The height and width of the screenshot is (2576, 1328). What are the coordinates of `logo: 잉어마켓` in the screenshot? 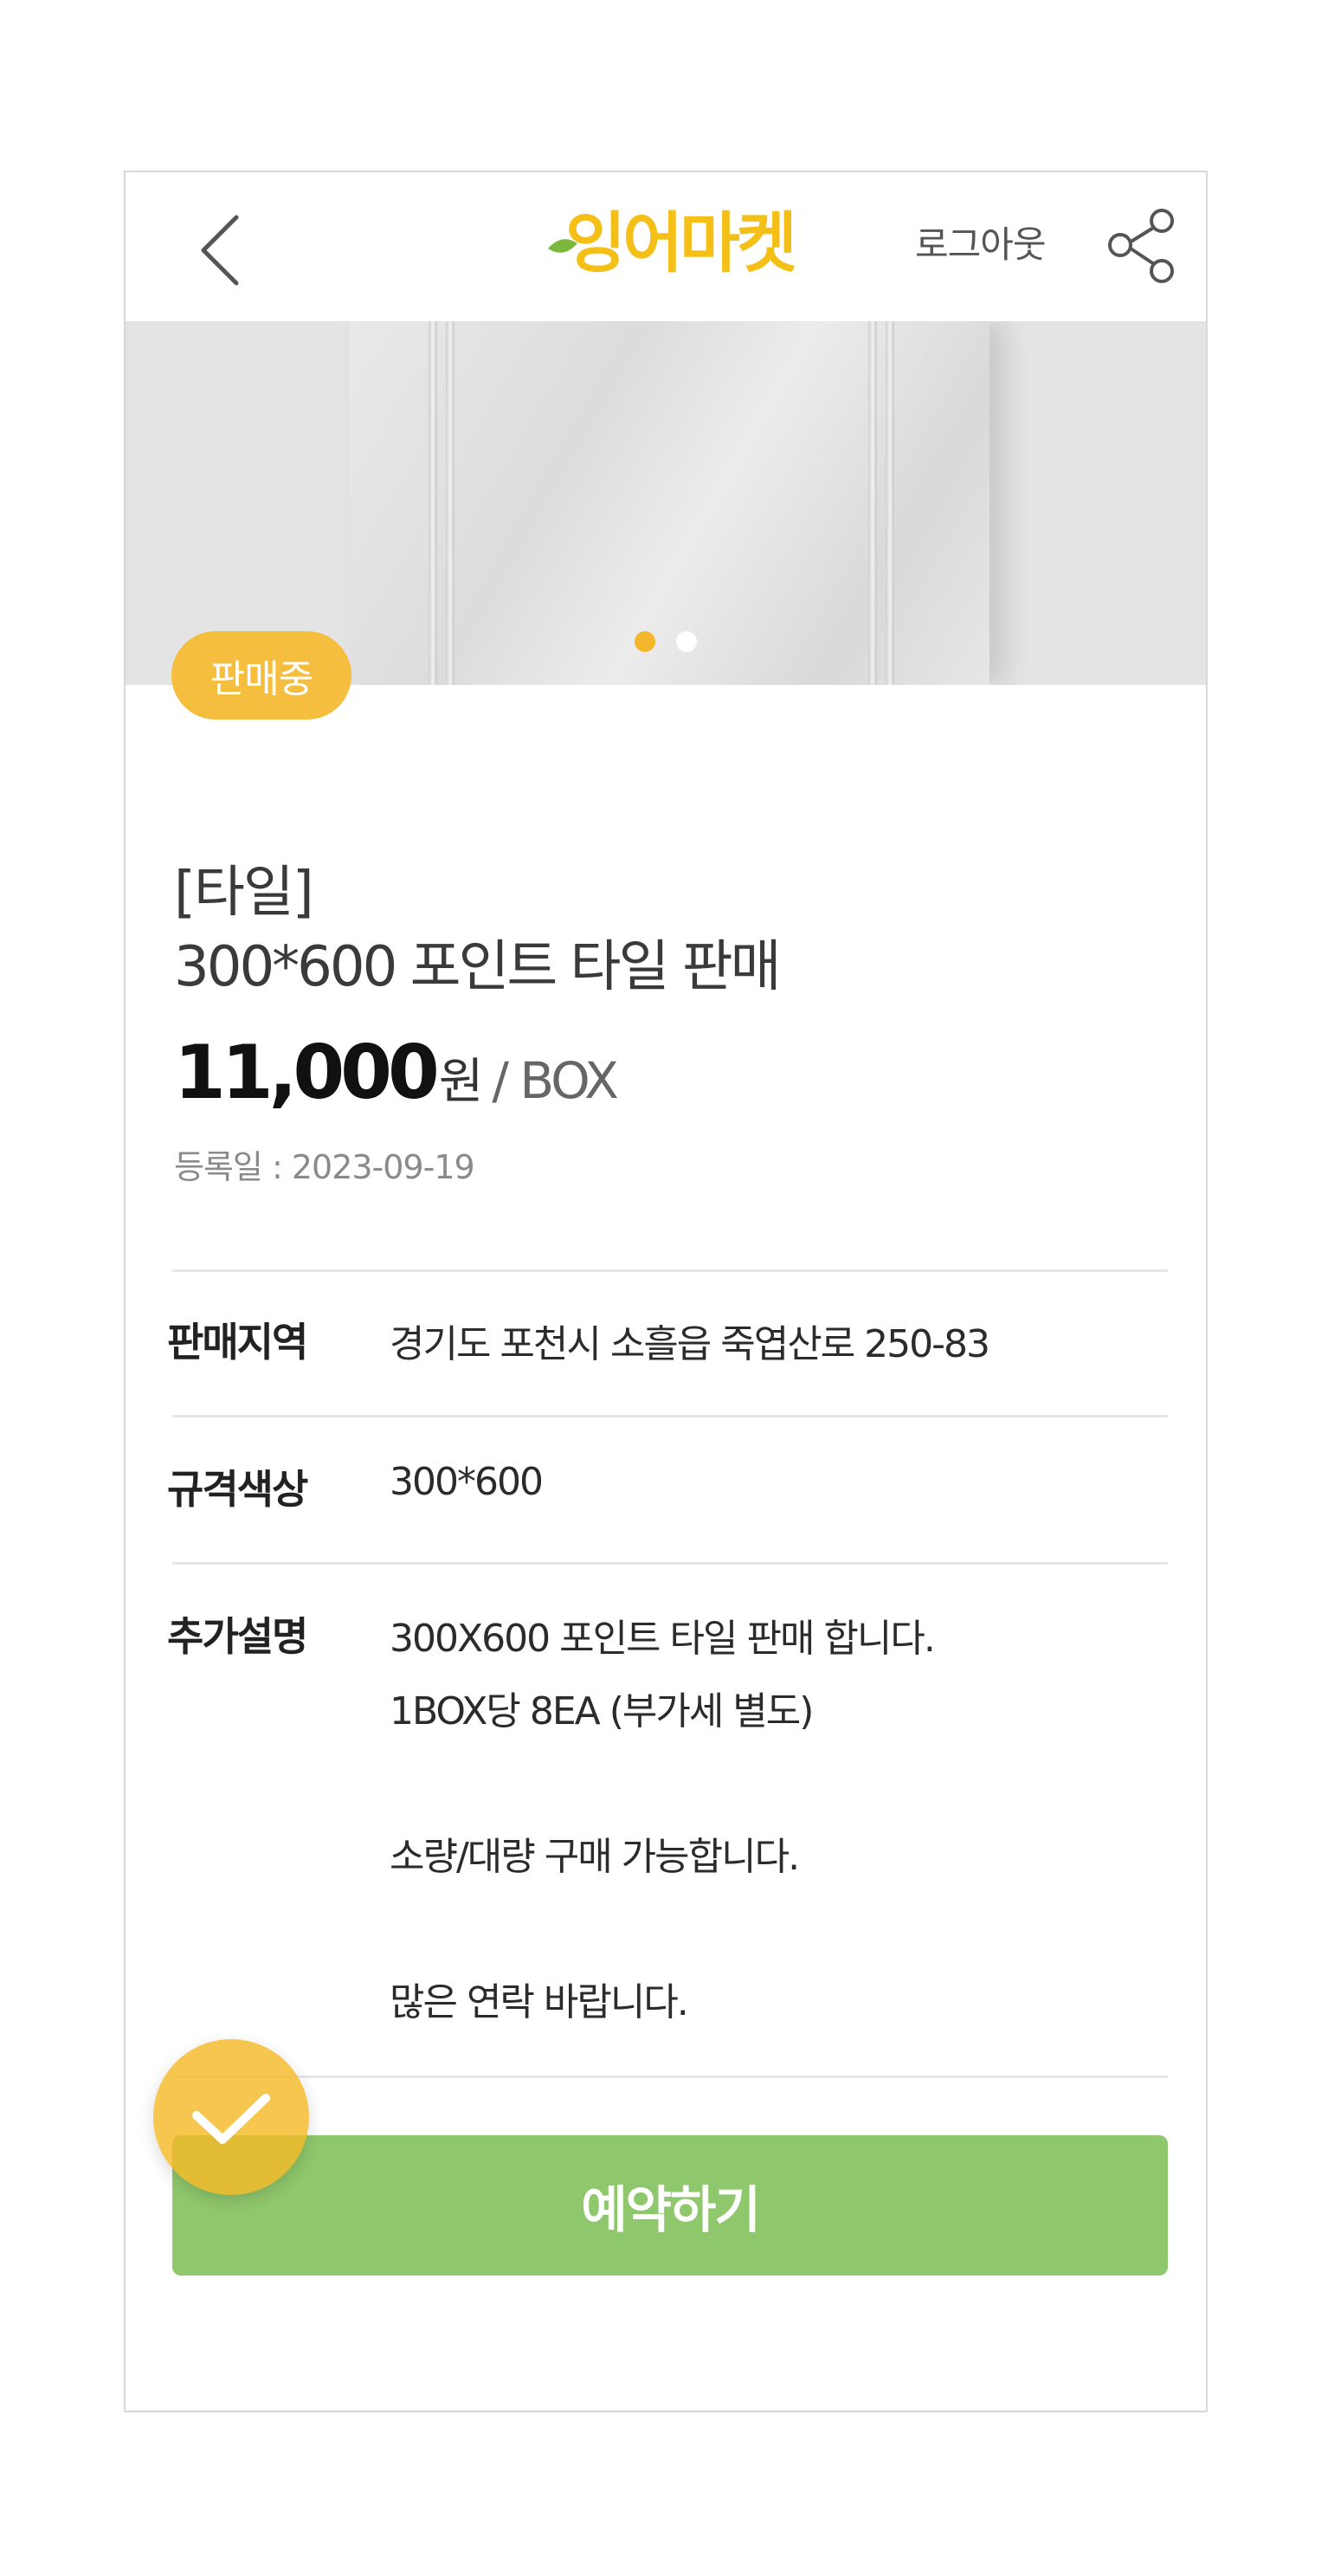 It's located at (679, 241).